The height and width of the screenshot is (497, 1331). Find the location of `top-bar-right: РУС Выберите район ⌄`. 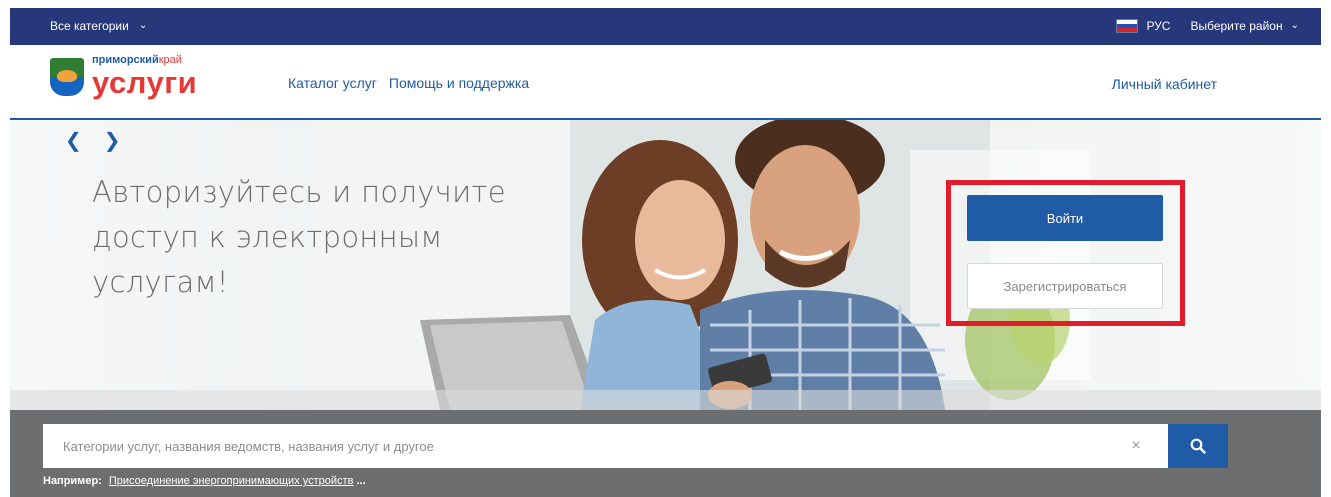

top-bar-right: РУС Выберите район ⌄ is located at coordinates (1207, 26).